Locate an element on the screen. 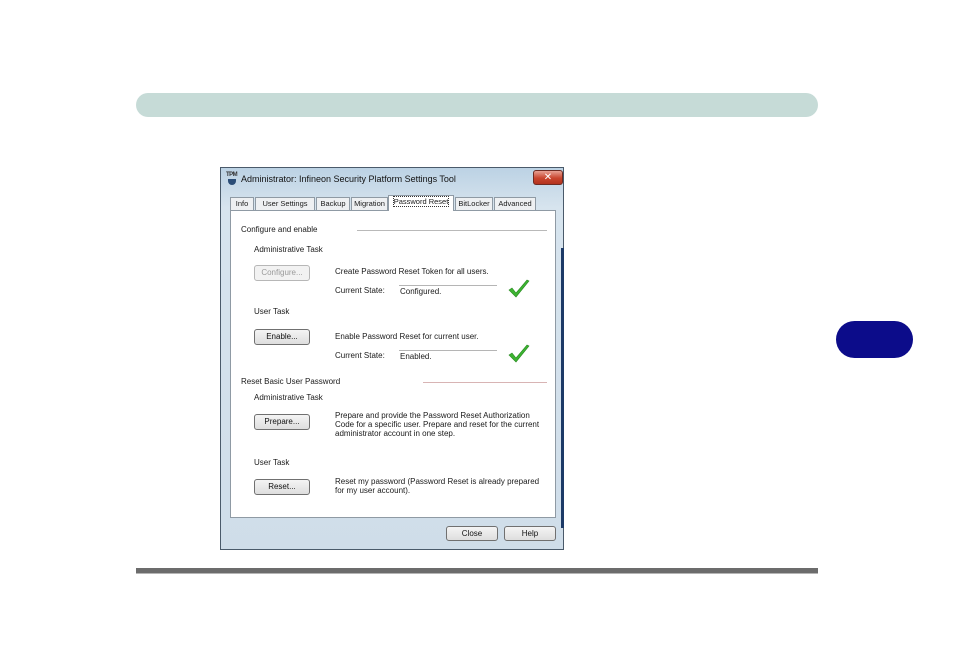  enable-state-value: Enabled. is located at coordinates (448, 356).